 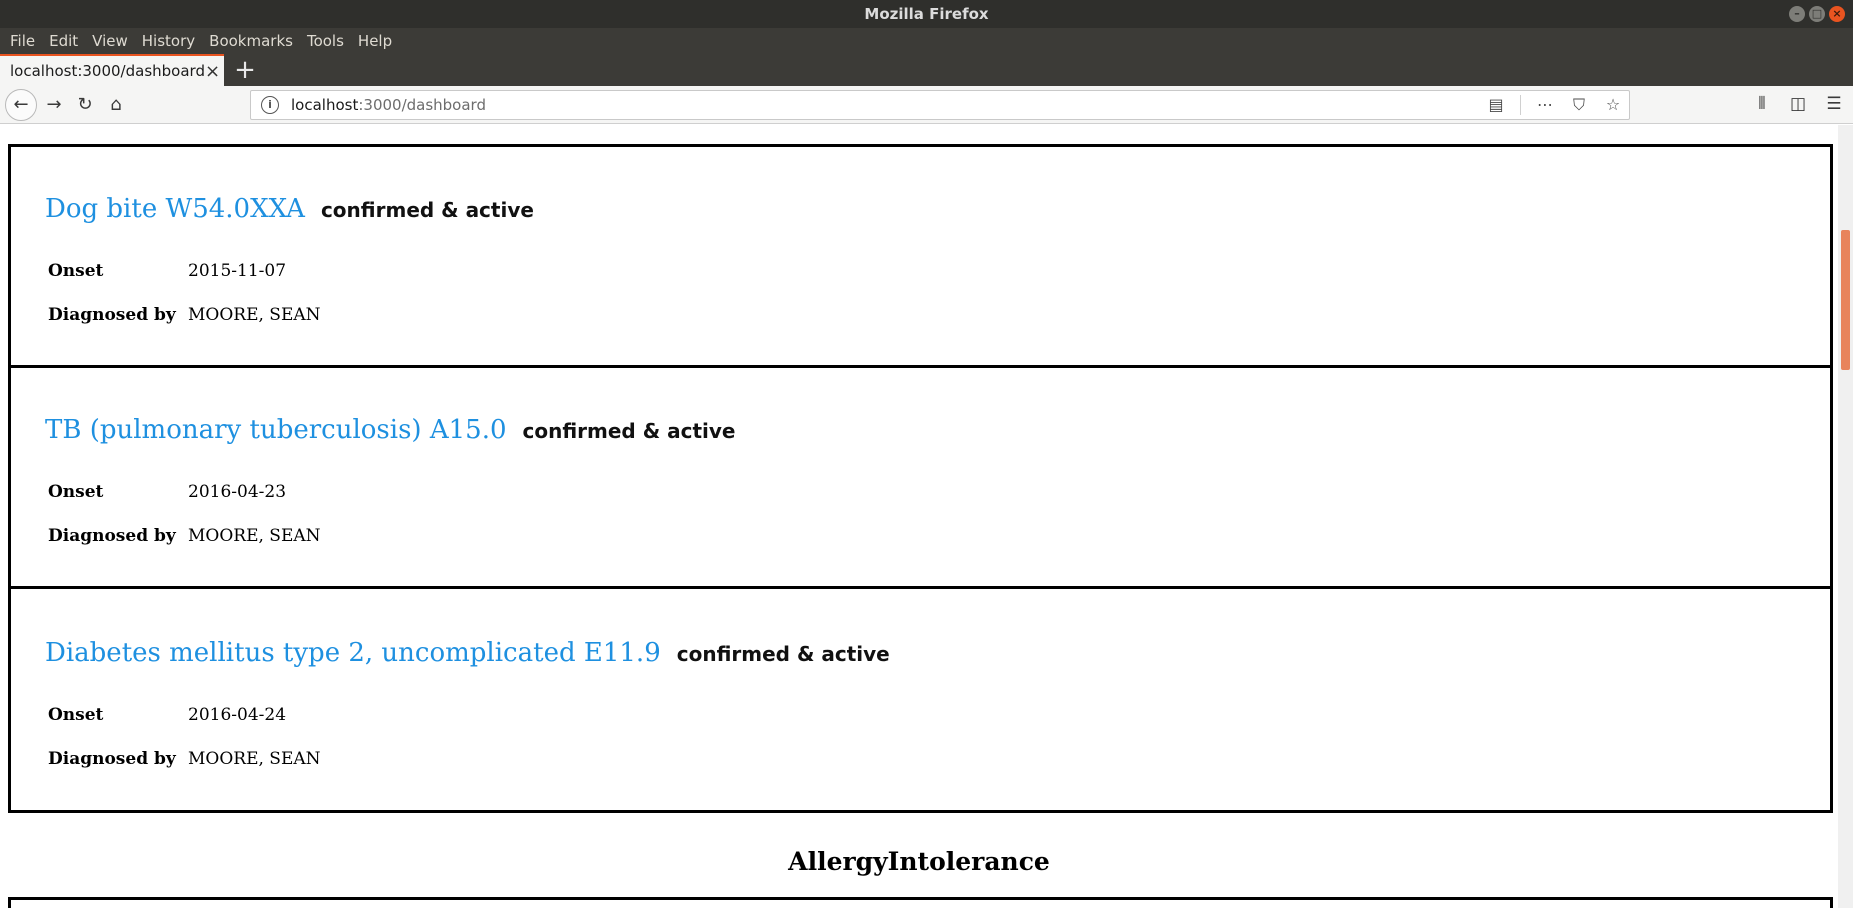 I want to click on window-titlebar: Mozilla Firefox – □ ×, so click(x=926, y=14).